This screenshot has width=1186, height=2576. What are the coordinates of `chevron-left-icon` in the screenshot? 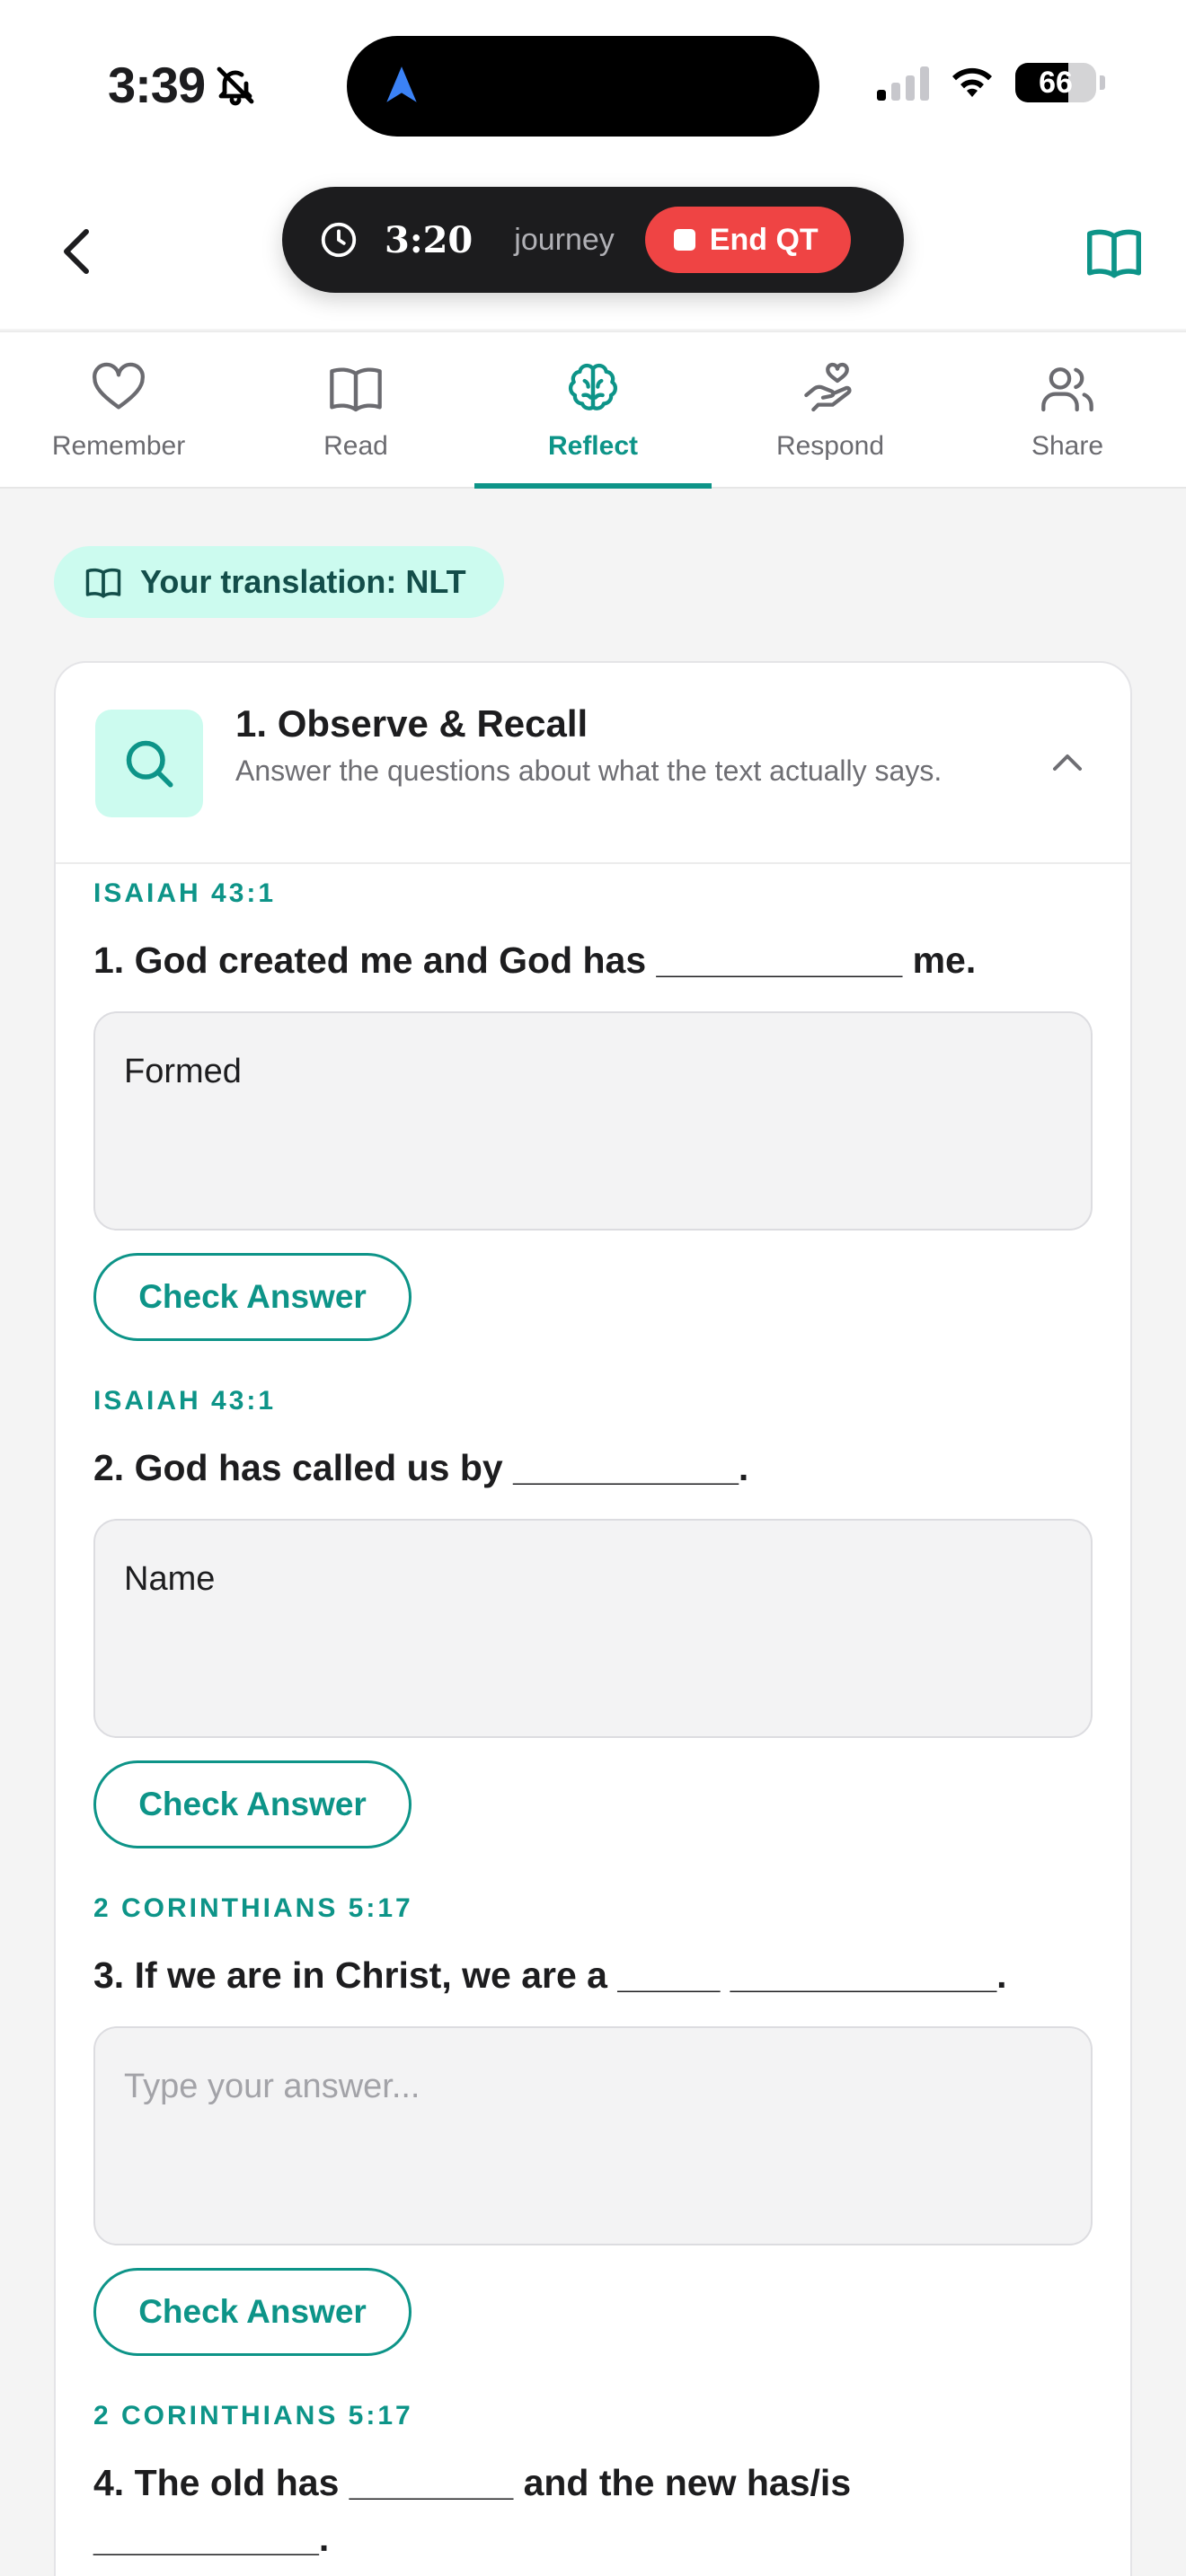 It's located at (76, 251).